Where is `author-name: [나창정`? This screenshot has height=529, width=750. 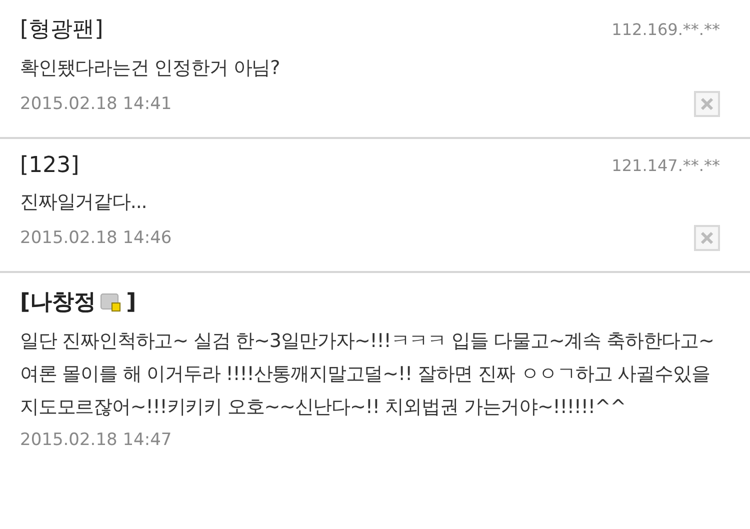
author-name: [나창정 is located at coordinates (58, 303).